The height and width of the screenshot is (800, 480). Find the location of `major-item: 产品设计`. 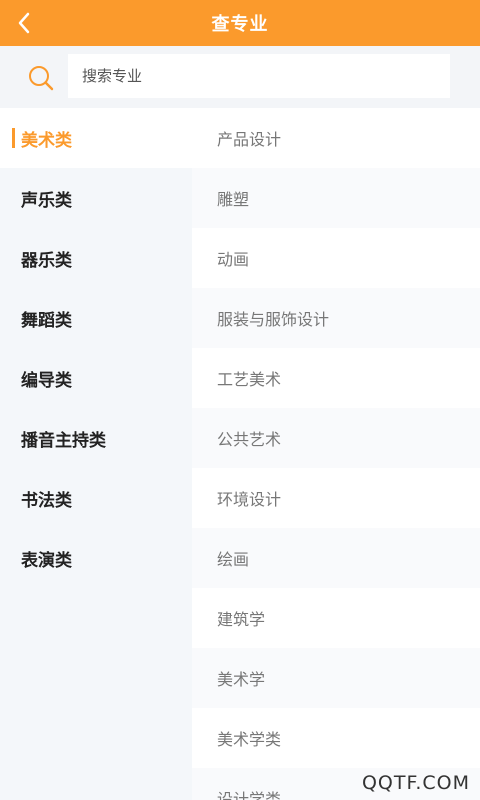

major-item: 产品设计 is located at coordinates (336, 138).